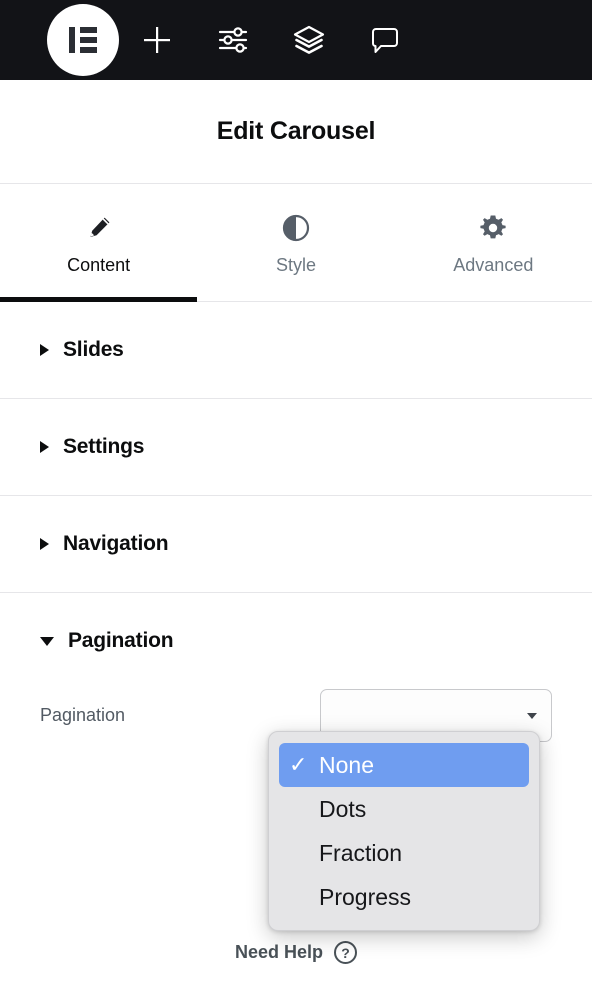  Describe the element at coordinates (493, 265) in the screenshot. I see `tab-advanced-label: Advanced` at that location.